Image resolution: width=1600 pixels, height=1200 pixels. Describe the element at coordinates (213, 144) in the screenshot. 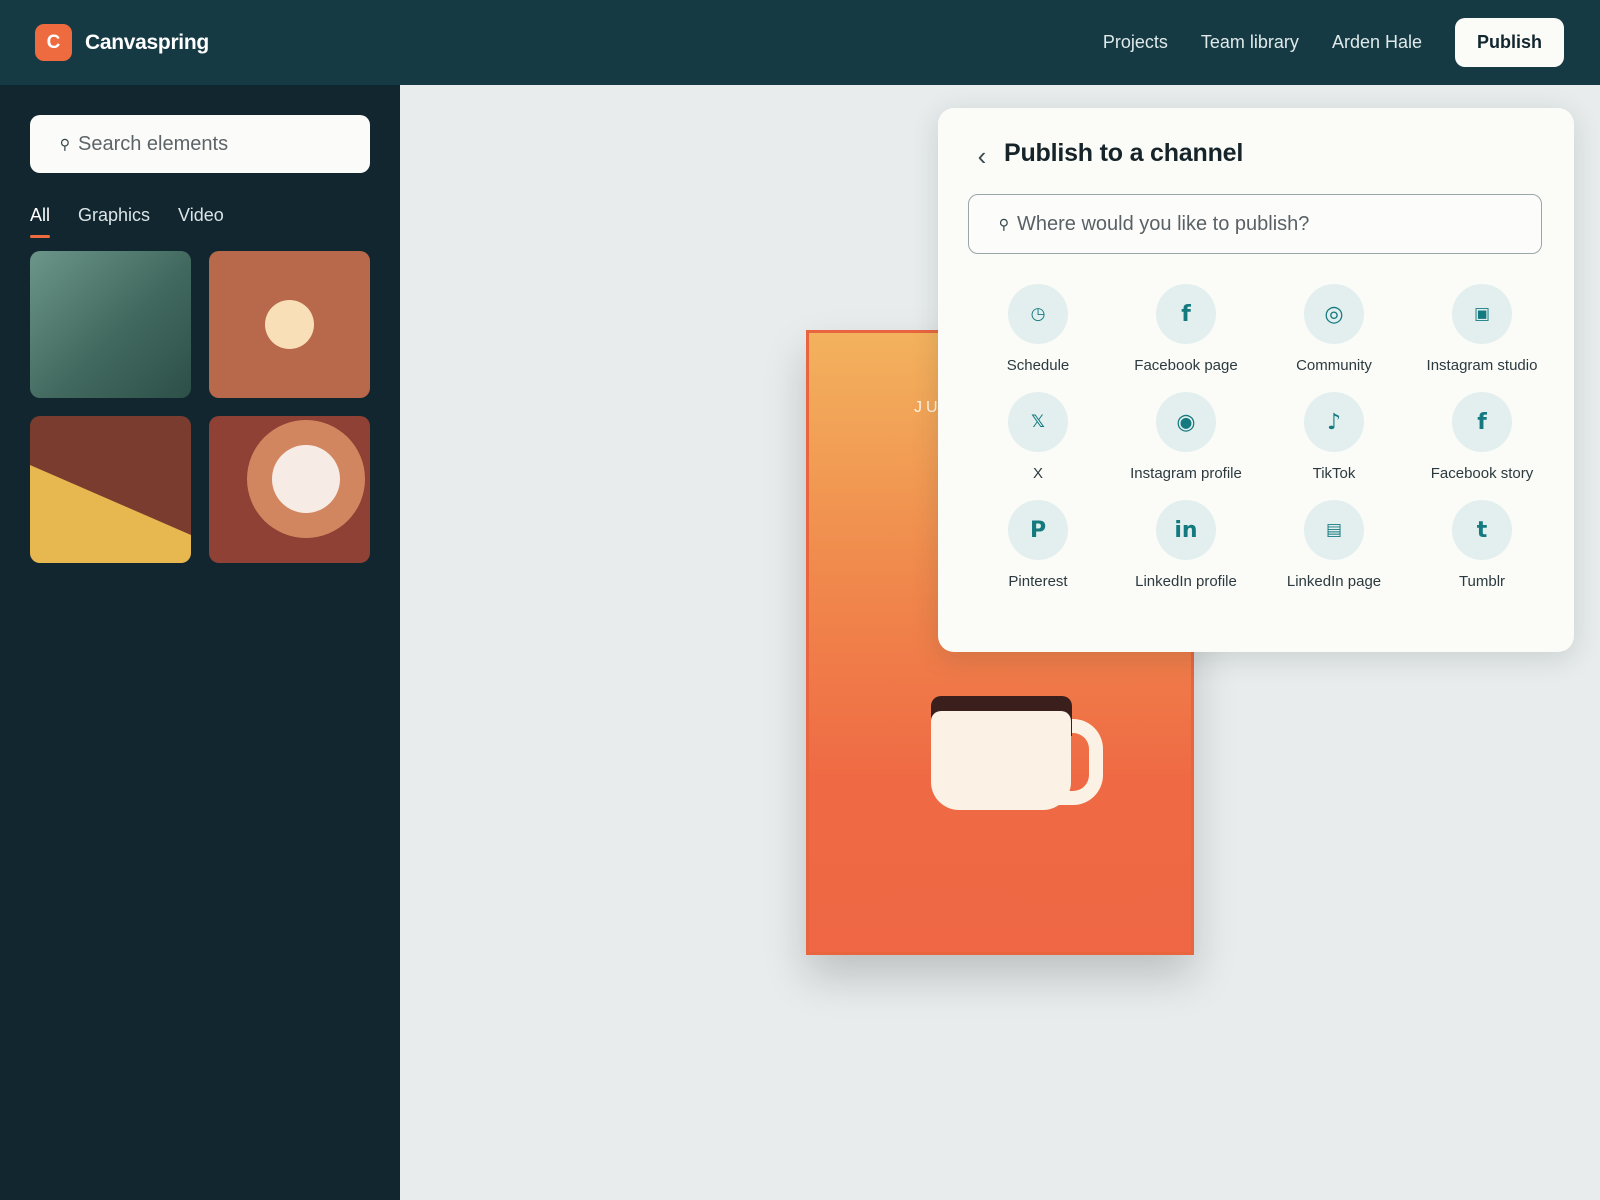

I see `elements-search-input` at that location.